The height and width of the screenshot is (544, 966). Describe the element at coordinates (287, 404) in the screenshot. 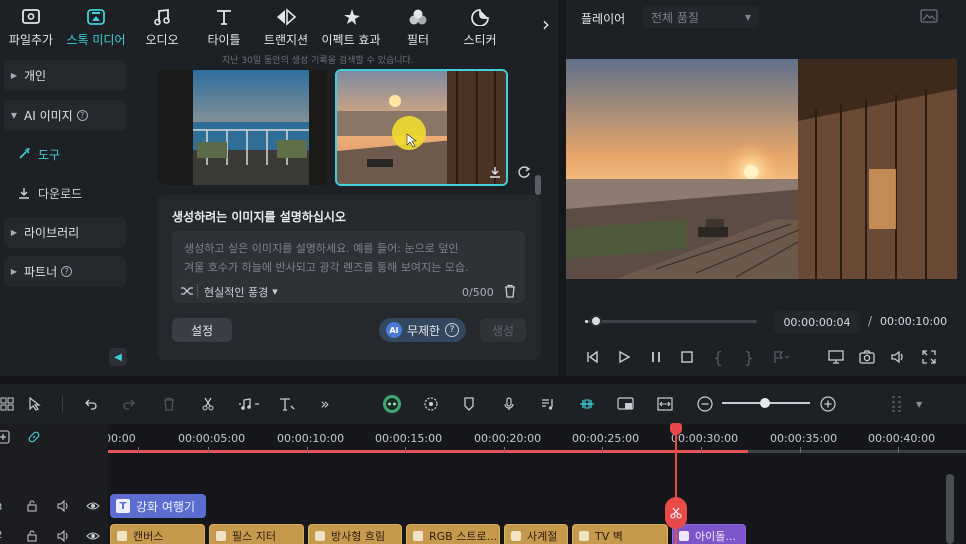

I see `text-tool-icon` at that location.